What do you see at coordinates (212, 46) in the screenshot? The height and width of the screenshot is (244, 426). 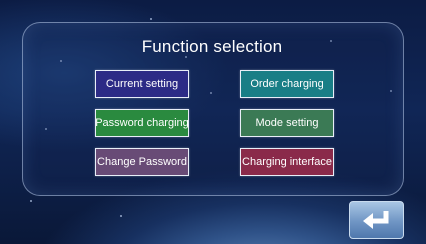 I see `page-title: Function selection` at bounding box center [212, 46].